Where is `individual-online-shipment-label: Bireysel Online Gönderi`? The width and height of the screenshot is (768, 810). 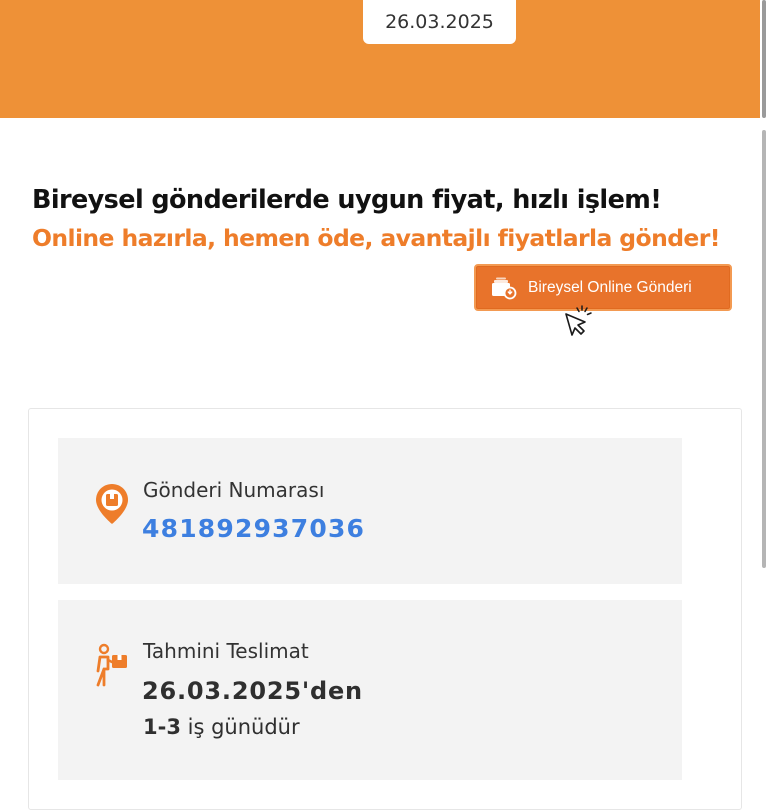
individual-online-shipment-label: Bireysel Online Gönderi is located at coordinates (610, 287).